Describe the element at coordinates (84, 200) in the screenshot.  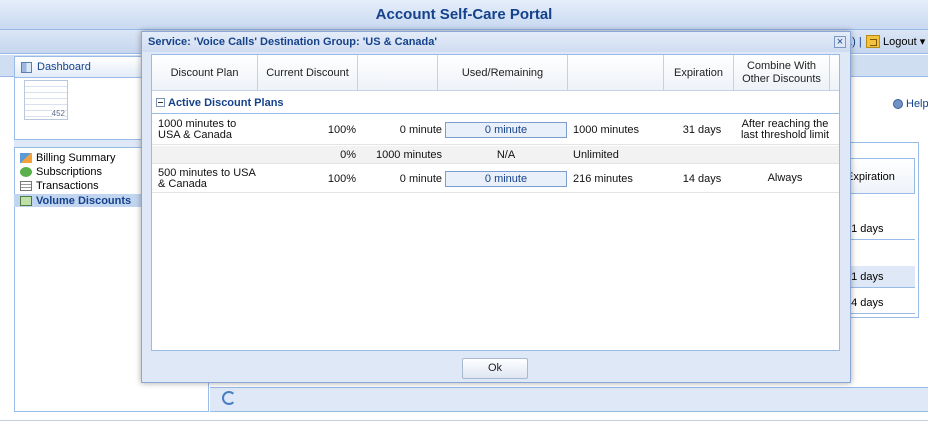
I see `sidebar-item-label: Volume Discounts` at that location.